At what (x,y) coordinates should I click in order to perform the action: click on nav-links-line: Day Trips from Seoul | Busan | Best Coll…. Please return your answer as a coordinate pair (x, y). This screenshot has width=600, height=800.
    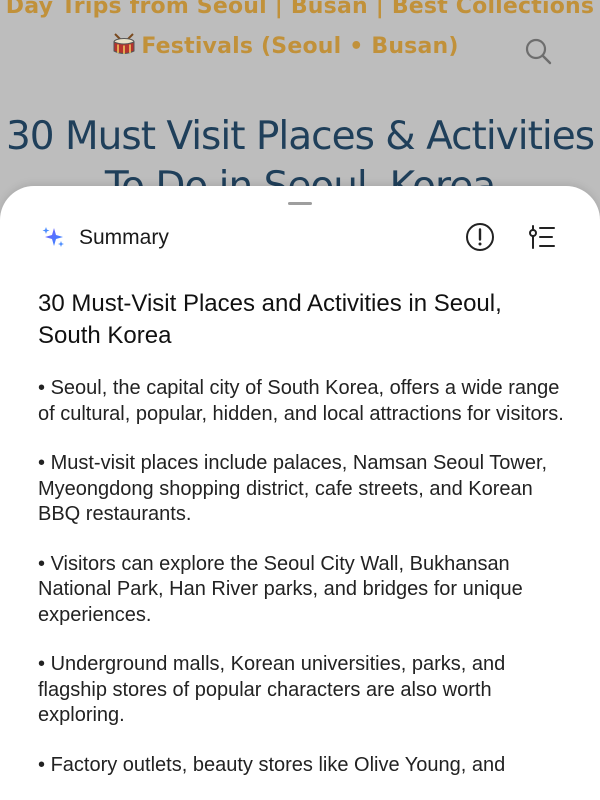
    Looking at the image, I should click on (300, 9).